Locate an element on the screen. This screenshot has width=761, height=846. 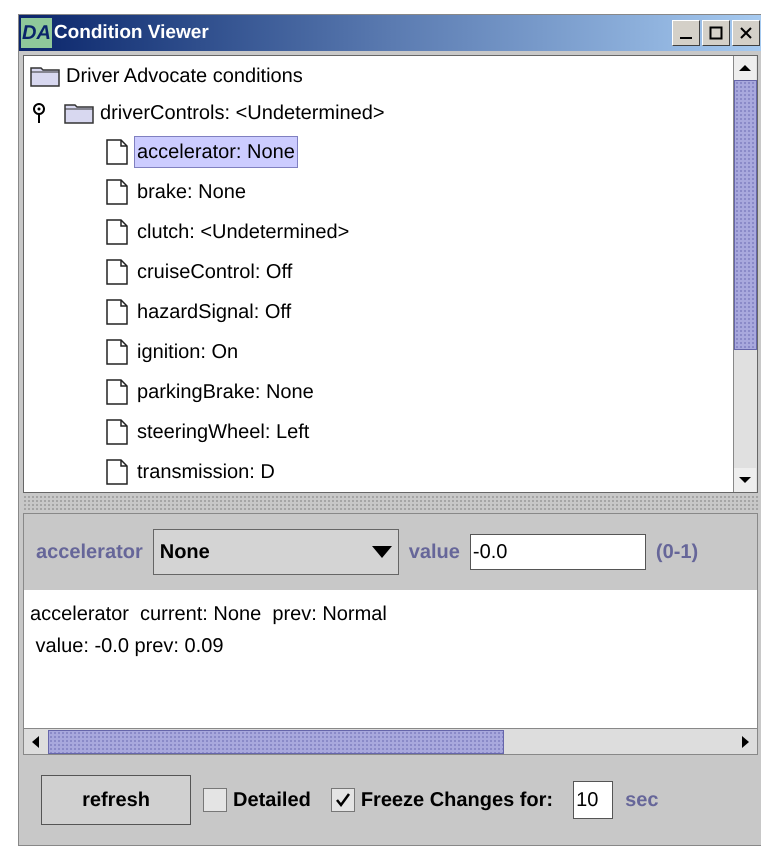
tree-leaf: transmission: D is located at coordinates (206, 472).